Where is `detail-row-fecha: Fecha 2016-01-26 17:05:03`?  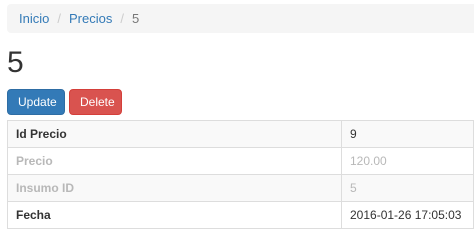 detail-row-fecha: Fecha 2016-01-26 17:05:03 is located at coordinates (240, 215).